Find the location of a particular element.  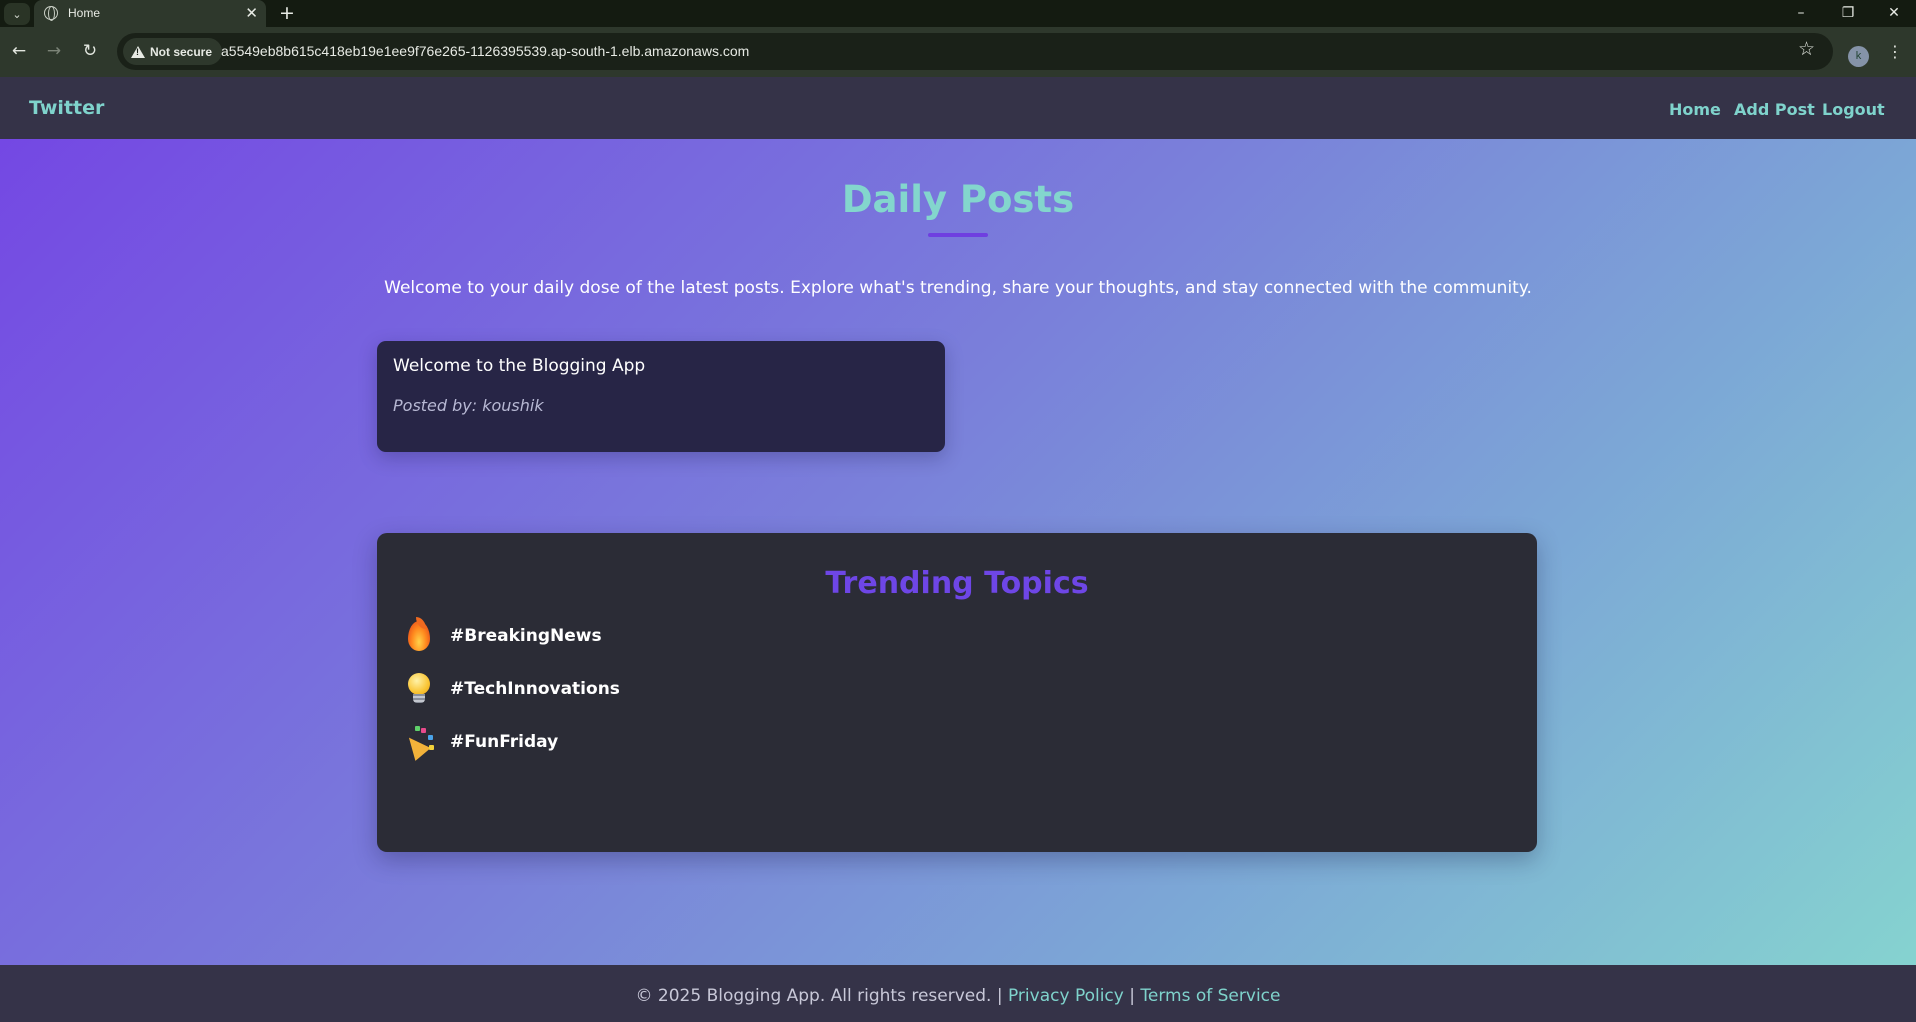

site-header: Twitter Home Add Post Logout is located at coordinates (958, 108).